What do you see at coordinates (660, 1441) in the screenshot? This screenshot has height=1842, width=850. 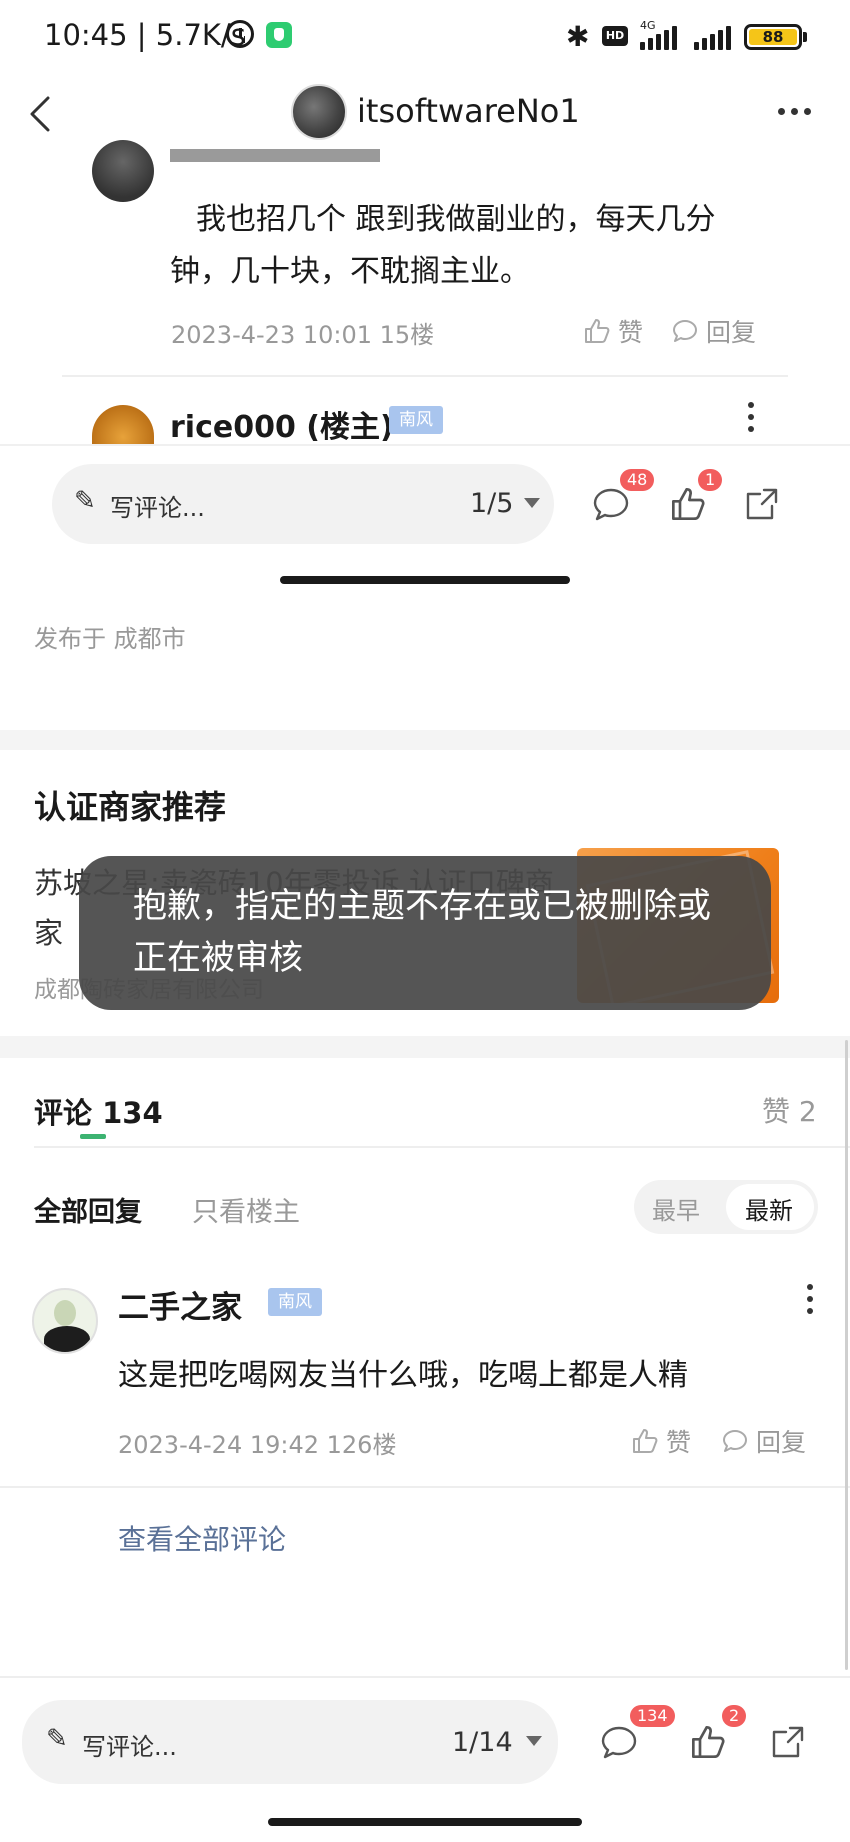 I see `comment-like-button: 赞` at bounding box center [660, 1441].